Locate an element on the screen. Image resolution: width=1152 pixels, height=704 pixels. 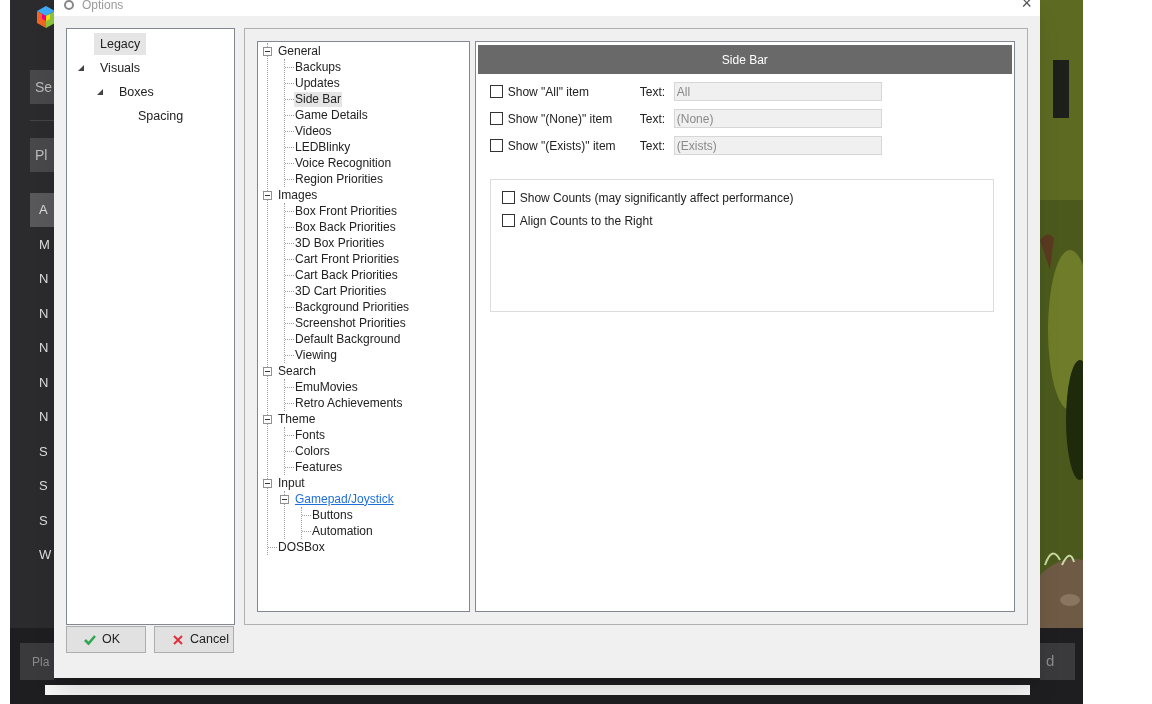
window-title: Options is located at coordinates (103, 7).